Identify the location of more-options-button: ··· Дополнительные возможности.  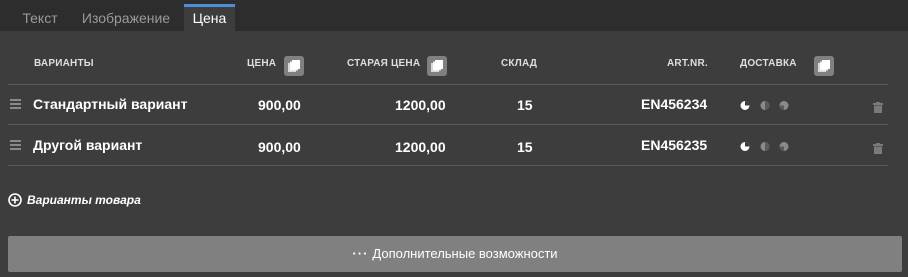
(455, 254).